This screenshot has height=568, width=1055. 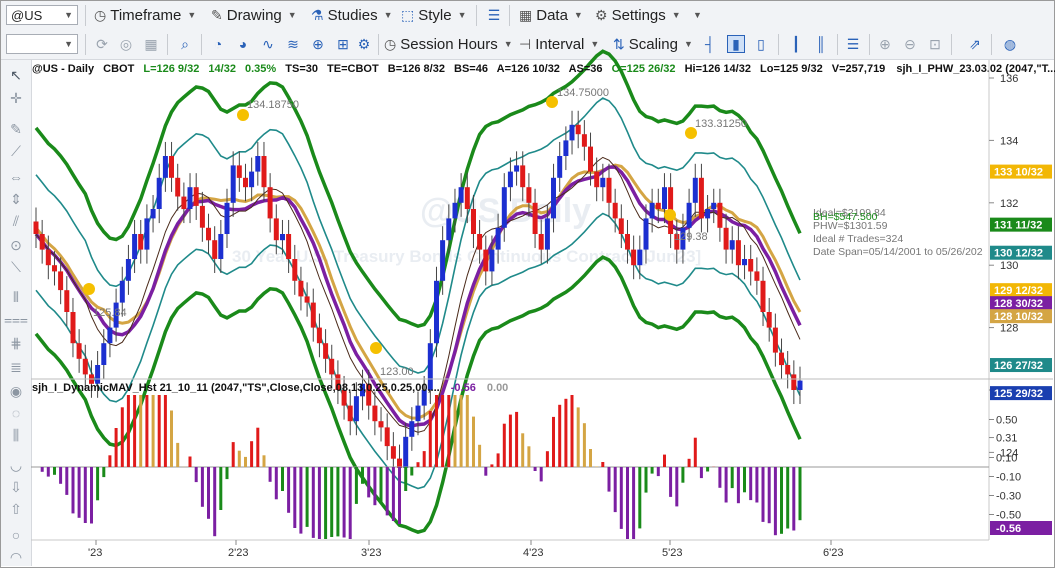 What do you see at coordinates (89, 289) in the screenshot?
I see `swing-point` at bounding box center [89, 289].